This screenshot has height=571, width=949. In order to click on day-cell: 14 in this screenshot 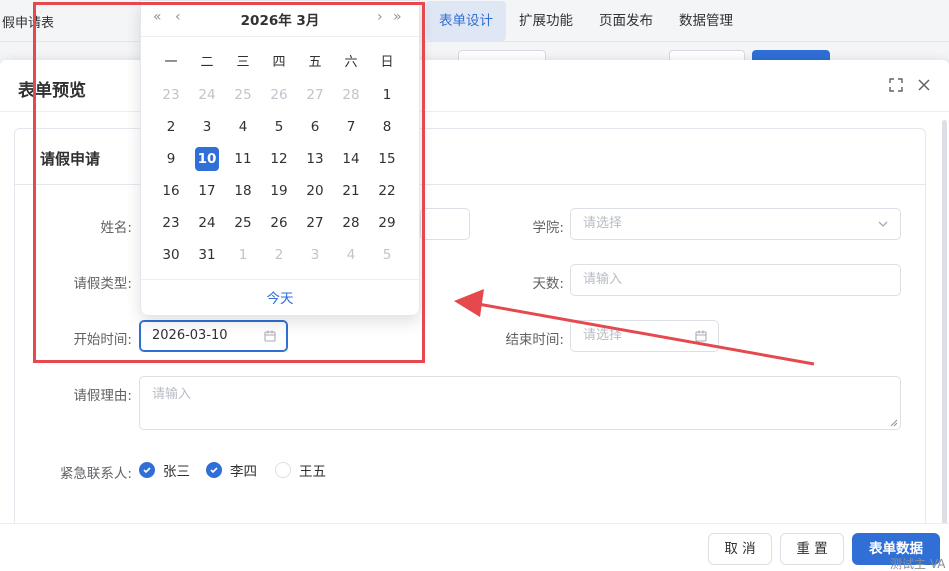, I will do `click(351, 159)`.